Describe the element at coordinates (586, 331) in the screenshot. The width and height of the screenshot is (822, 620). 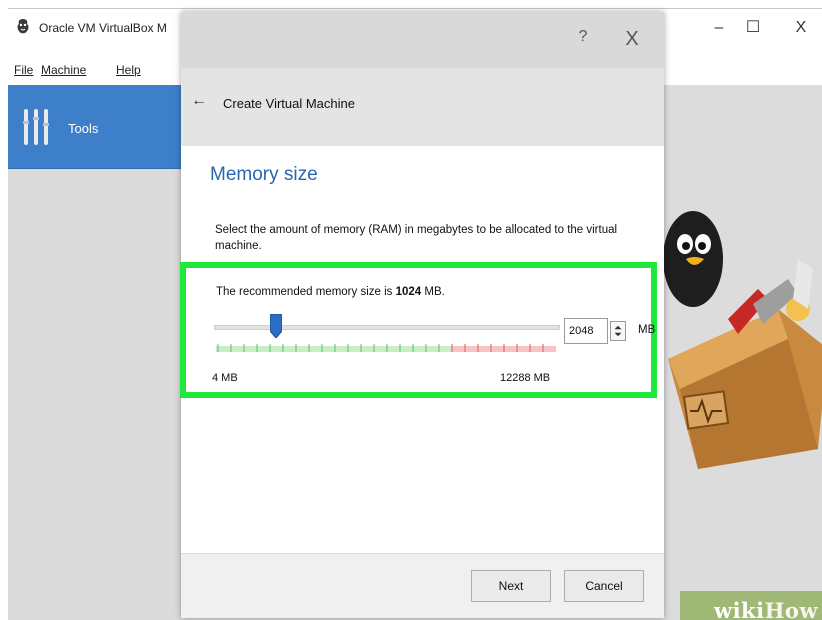
I see `memory-size-input` at that location.